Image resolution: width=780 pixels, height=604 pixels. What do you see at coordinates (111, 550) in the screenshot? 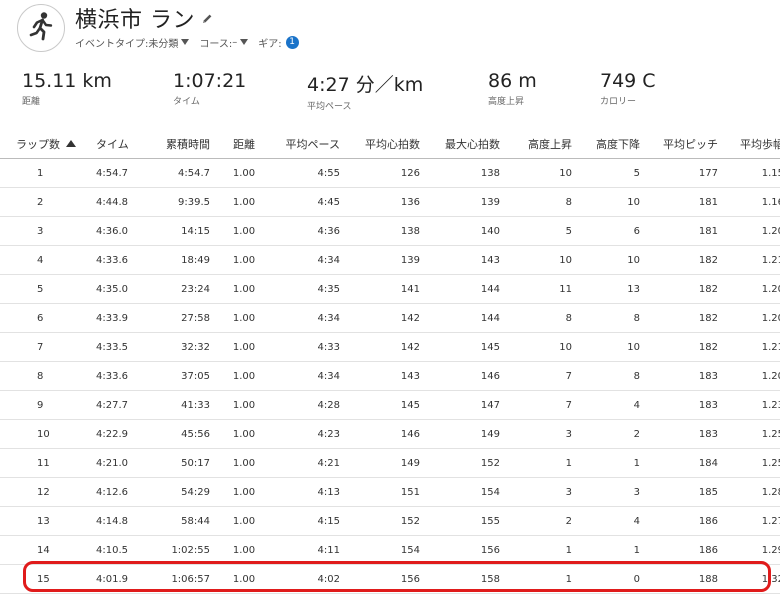
I see `cell-time: 4:10.5` at bounding box center [111, 550].